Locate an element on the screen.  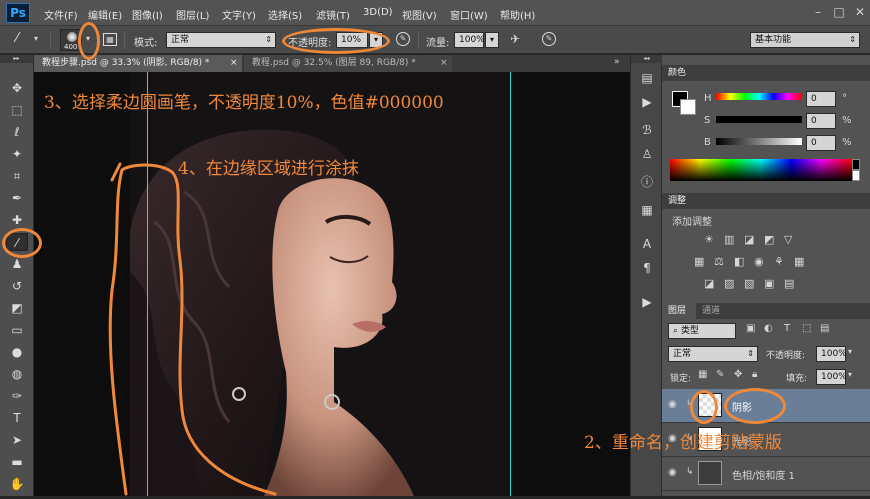
layer-row-hue-saturation: ◉ ↳ 色相/饱和度 1 is located at coordinates (766, 474).